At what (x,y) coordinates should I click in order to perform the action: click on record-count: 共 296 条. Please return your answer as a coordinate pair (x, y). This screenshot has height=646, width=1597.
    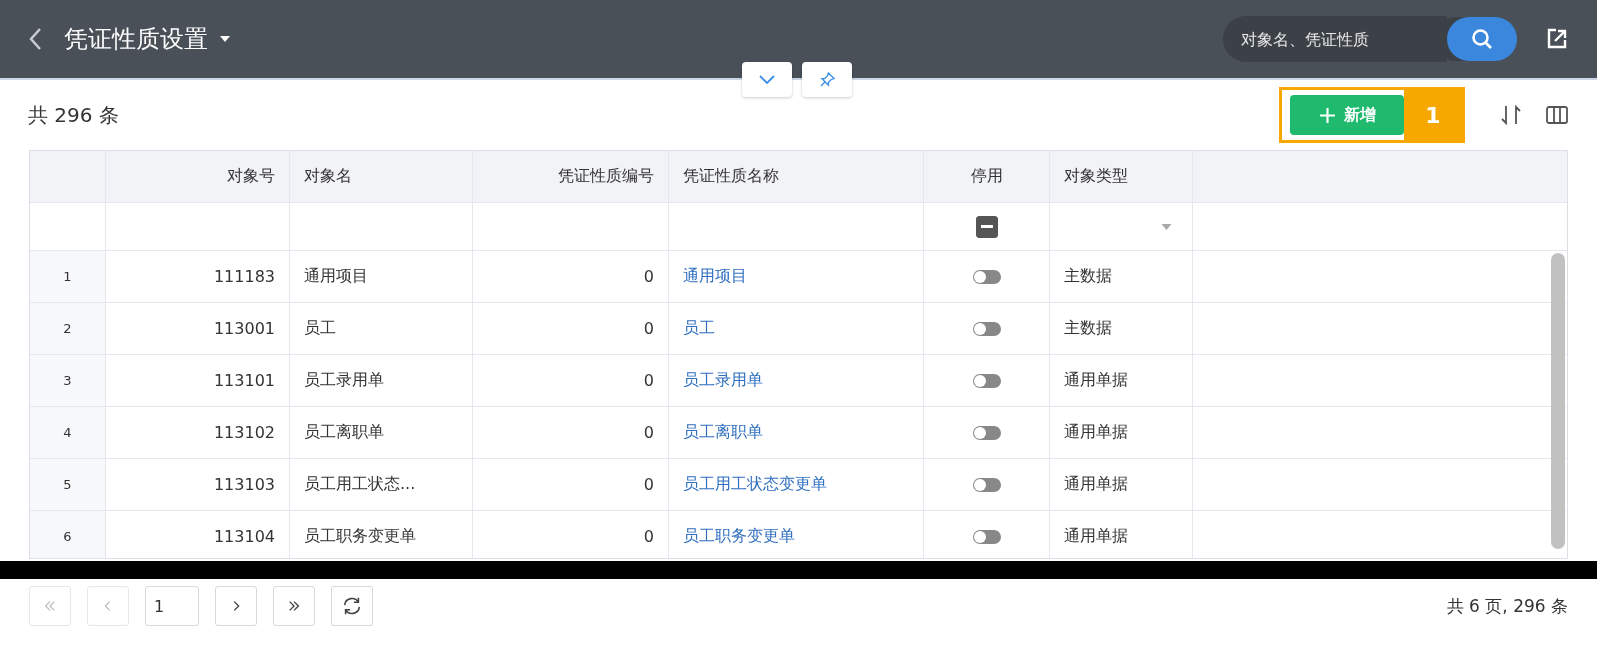
    Looking at the image, I should click on (73, 115).